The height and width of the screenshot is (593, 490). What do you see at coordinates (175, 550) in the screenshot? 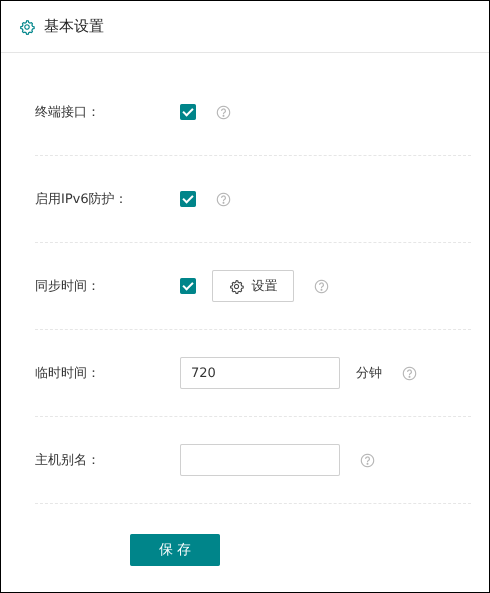
I see `save-button: 保 存` at bounding box center [175, 550].